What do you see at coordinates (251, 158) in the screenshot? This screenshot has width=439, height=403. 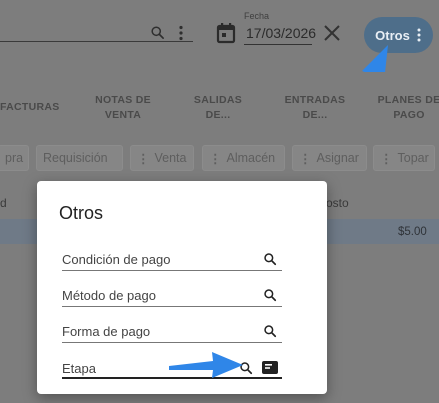 I see `action-label: Almacén` at bounding box center [251, 158].